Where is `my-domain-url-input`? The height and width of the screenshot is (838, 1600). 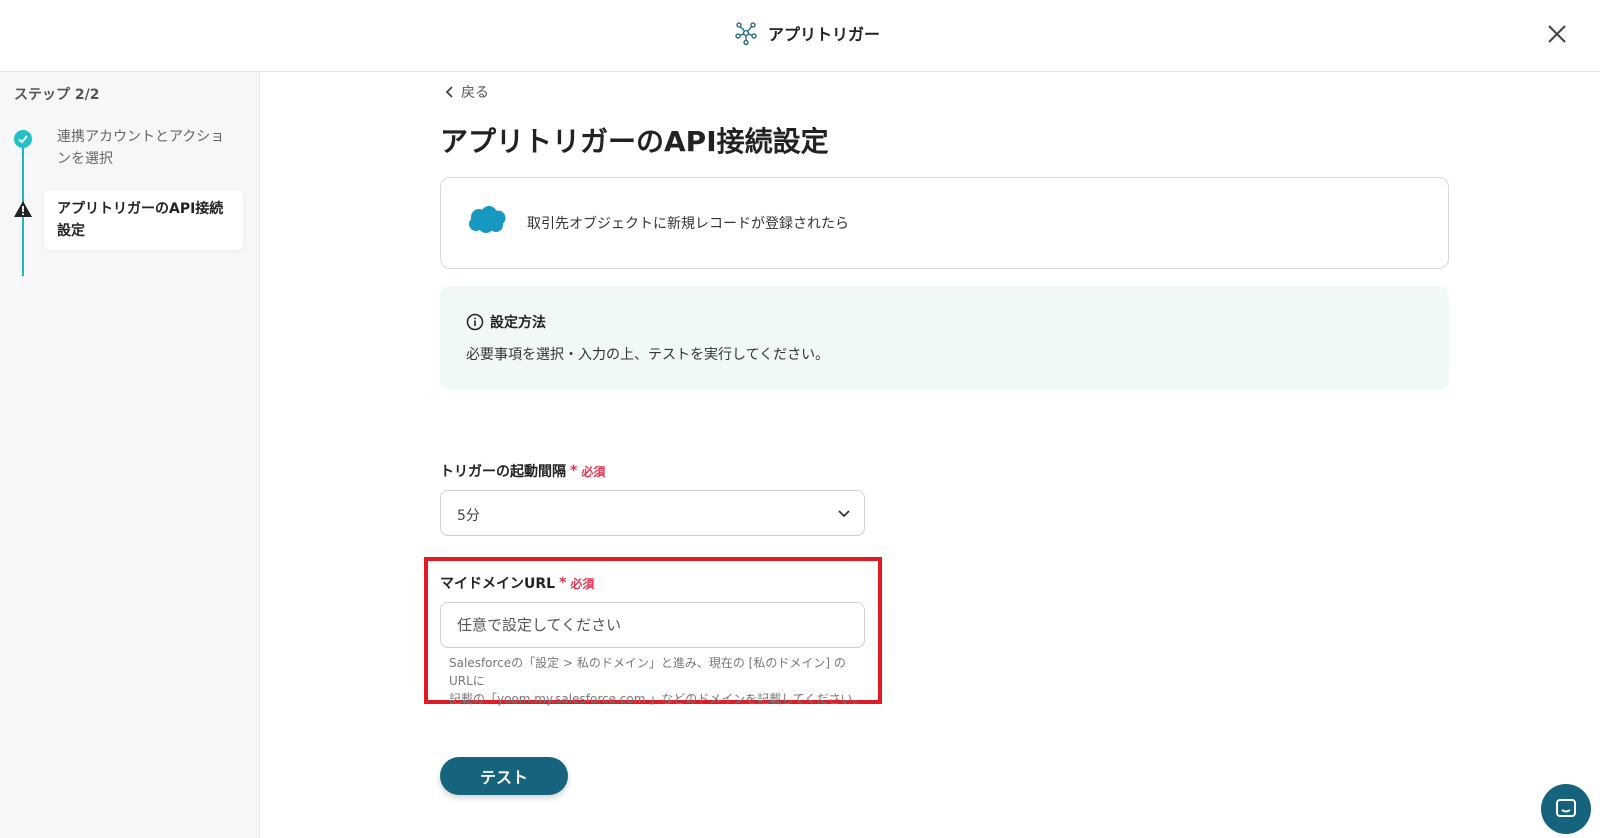 my-domain-url-input is located at coordinates (652, 625).